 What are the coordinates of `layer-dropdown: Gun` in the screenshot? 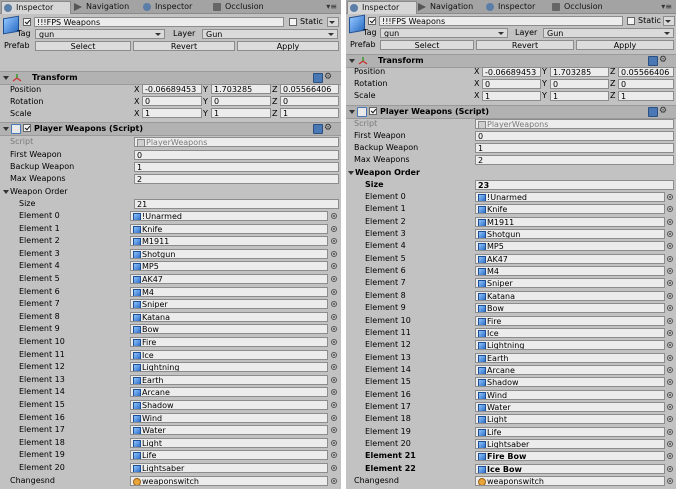 It's located at (608, 33).